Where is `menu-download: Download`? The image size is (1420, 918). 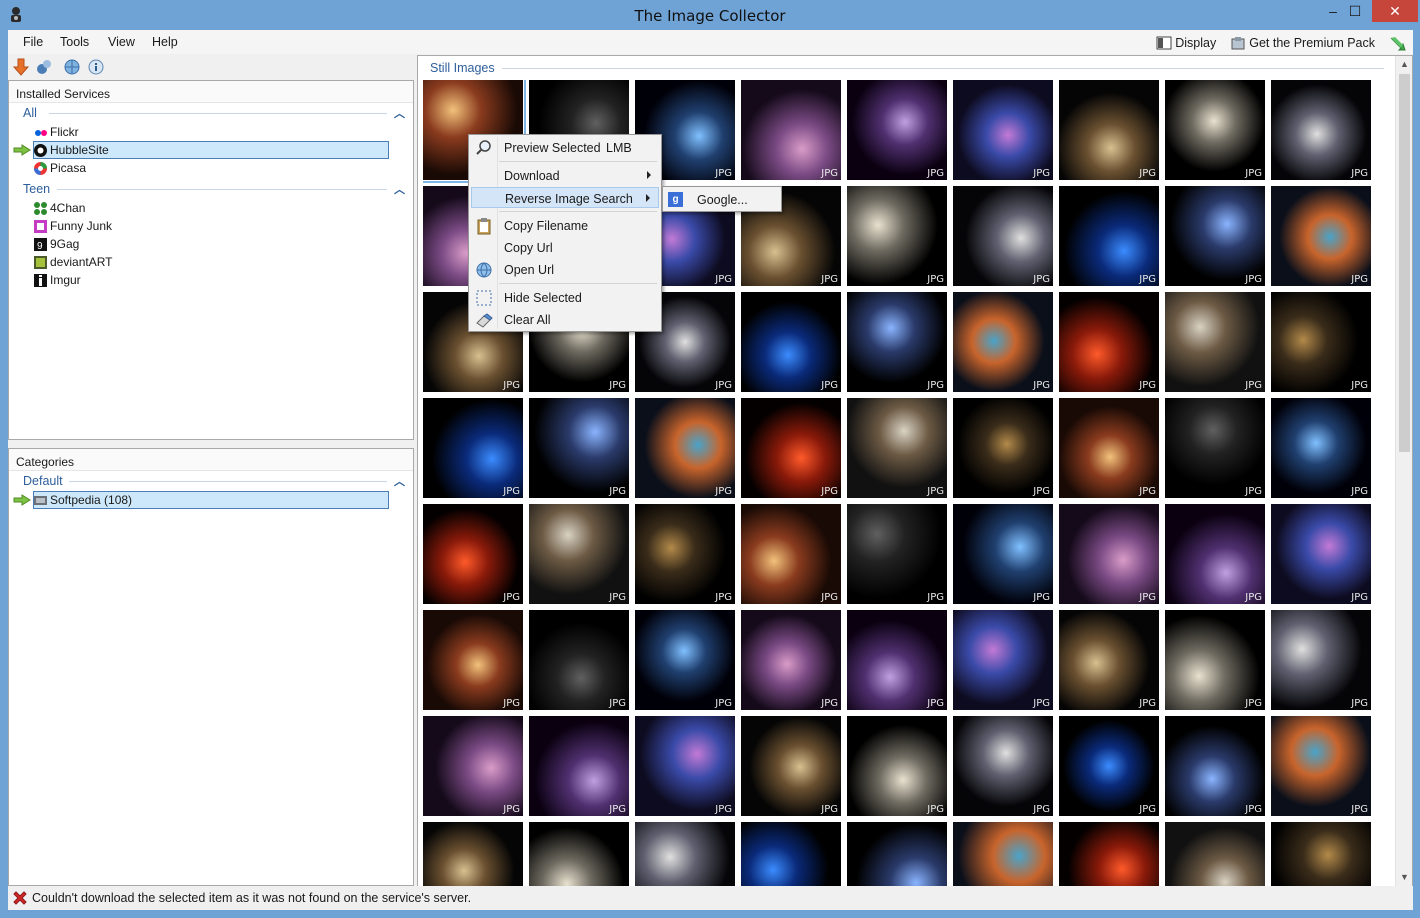
menu-download: Download is located at coordinates (565, 175).